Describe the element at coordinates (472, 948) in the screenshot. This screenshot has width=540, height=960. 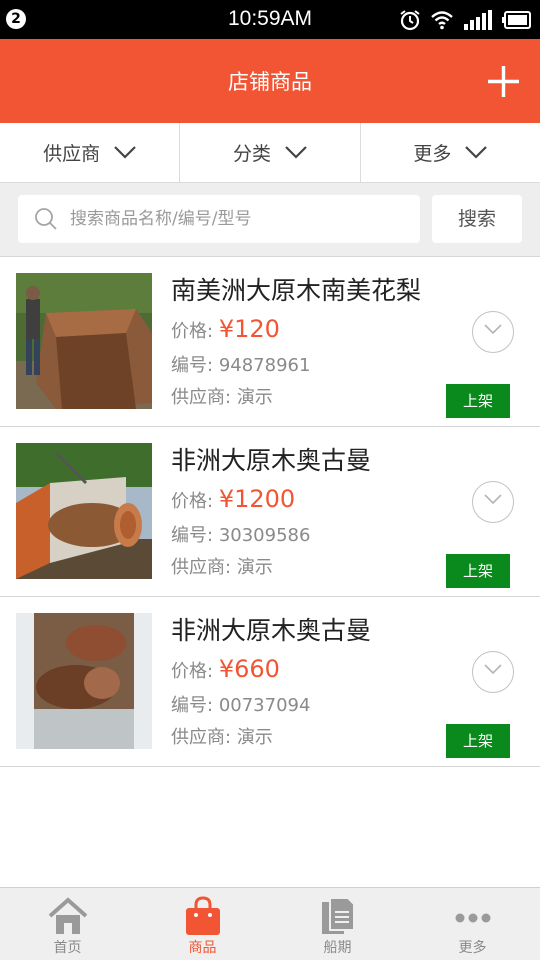
I see `tab-more-label: 更多` at that location.